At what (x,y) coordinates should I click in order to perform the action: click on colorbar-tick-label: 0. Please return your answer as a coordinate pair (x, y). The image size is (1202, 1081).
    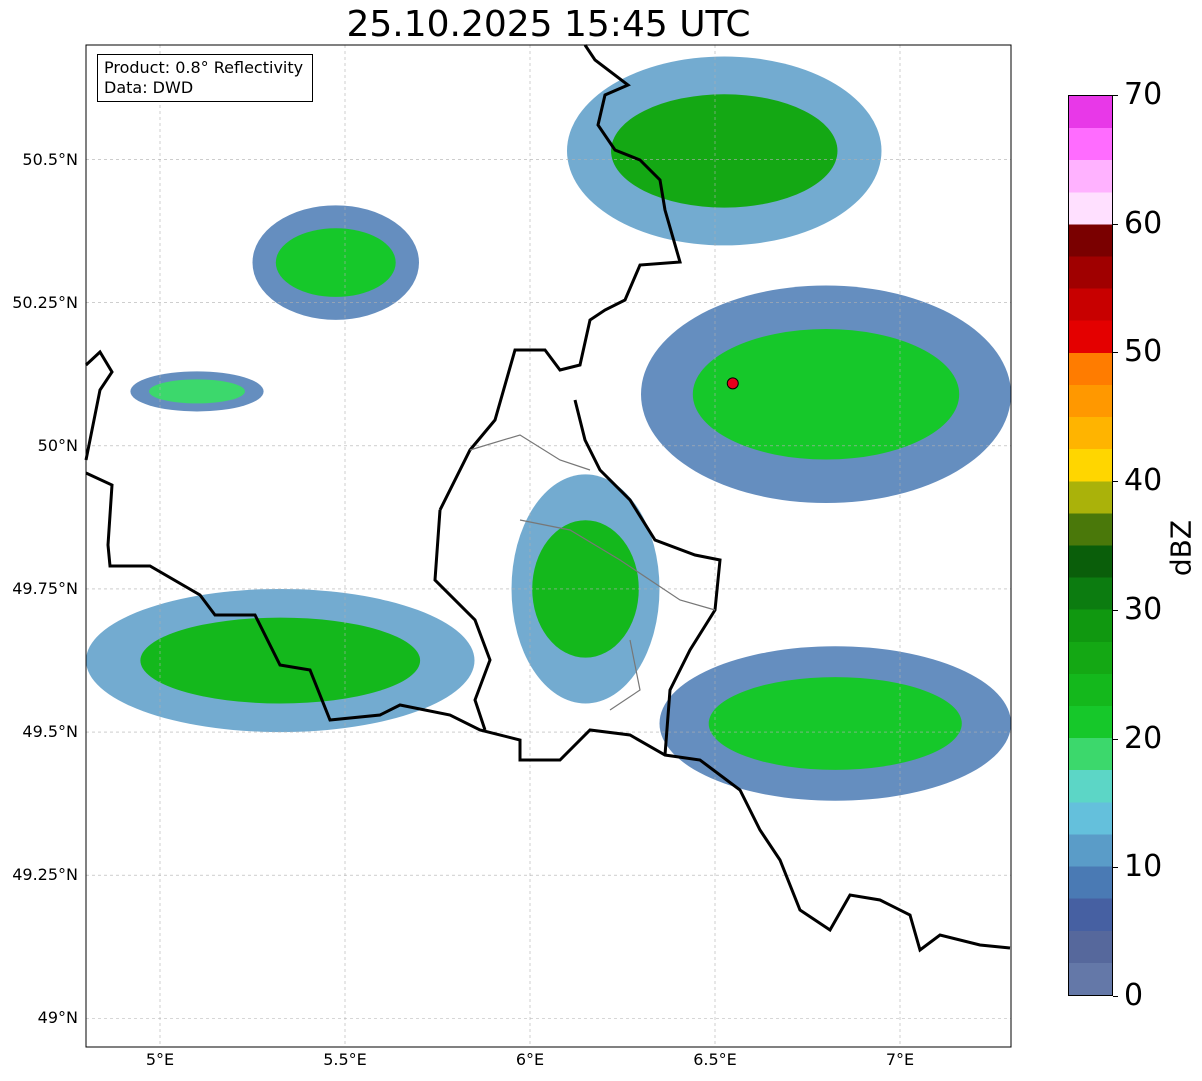
    Looking at the image, I should click on (1134, 995).